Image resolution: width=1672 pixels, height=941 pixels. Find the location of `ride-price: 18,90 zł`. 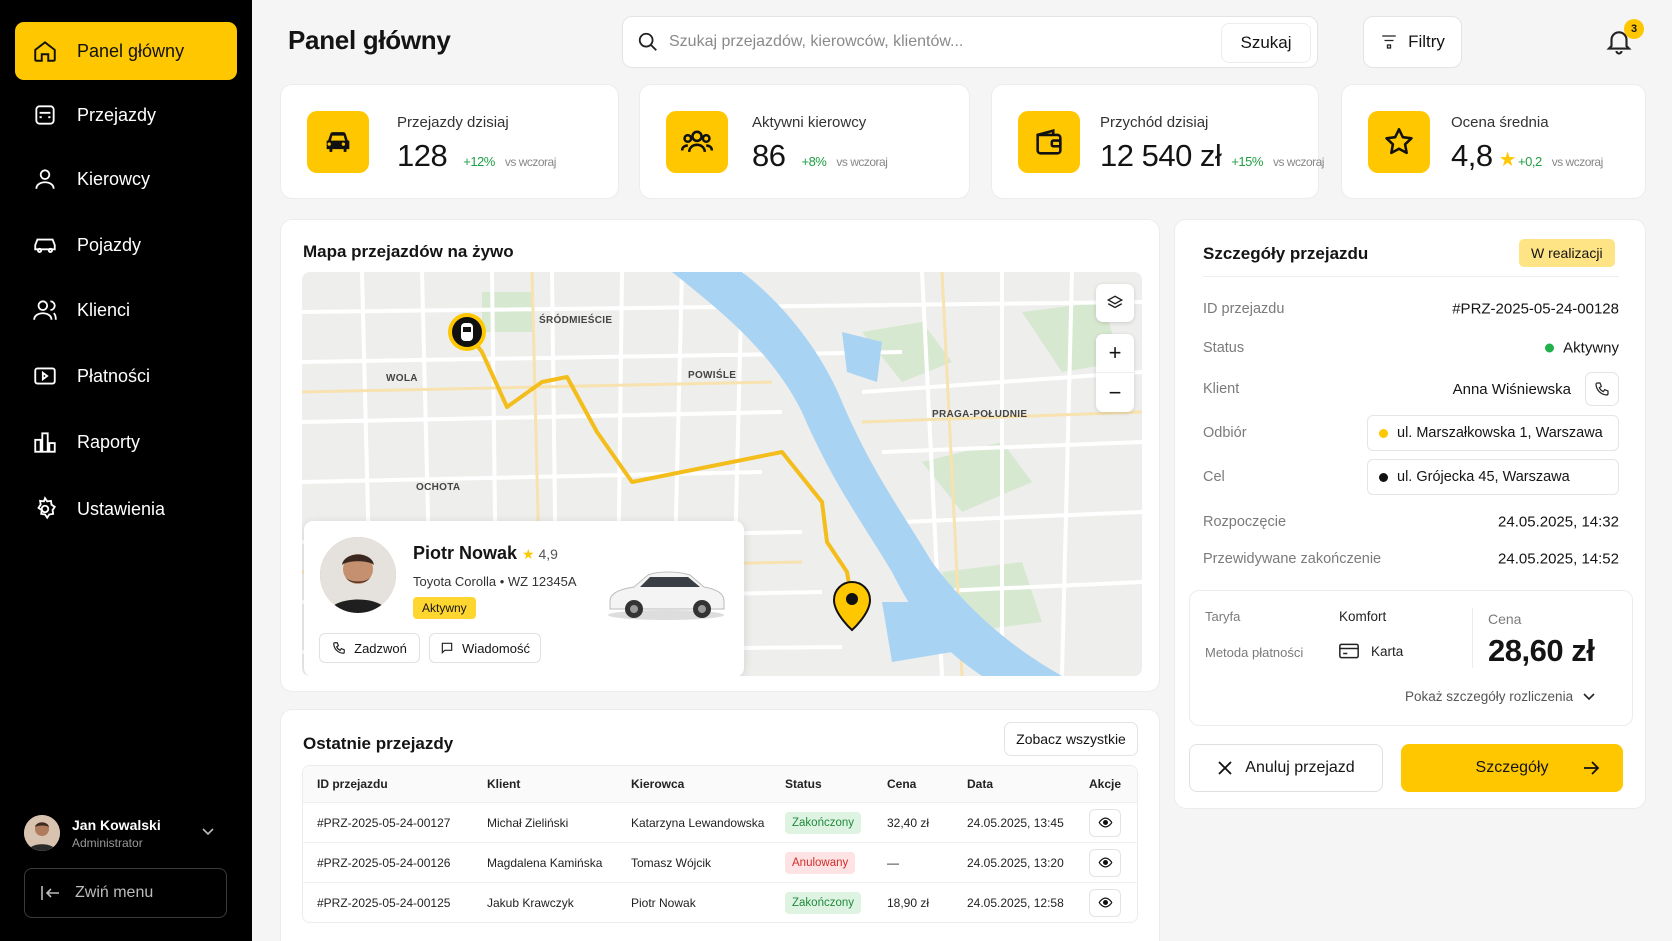

ride-price: 18,90 zł is located at coordinates (908, 902).